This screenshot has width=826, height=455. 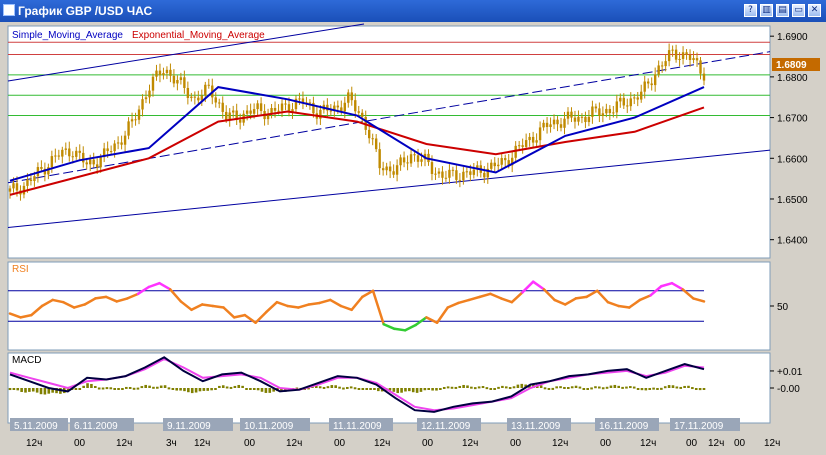 What do you see at coordinates (792, 37) in the screenshot?
I see `price-tick-label: 1.6900` at bounding box center [792, 37].